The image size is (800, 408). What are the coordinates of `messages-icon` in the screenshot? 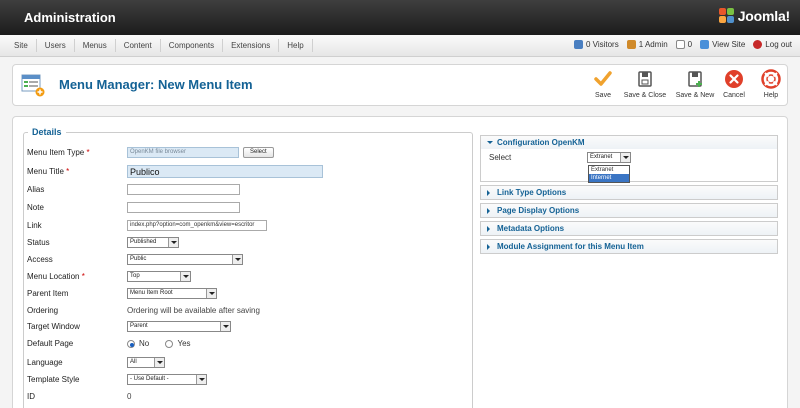 It's located at (680, 44).